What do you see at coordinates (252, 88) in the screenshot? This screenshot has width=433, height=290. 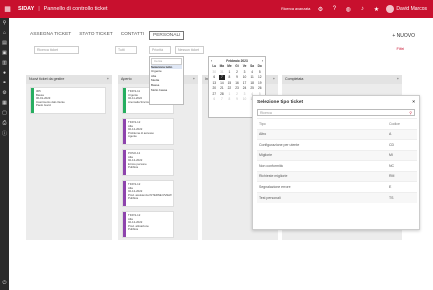 I see `calendar-day: 25` at bounding box center [252, 88].